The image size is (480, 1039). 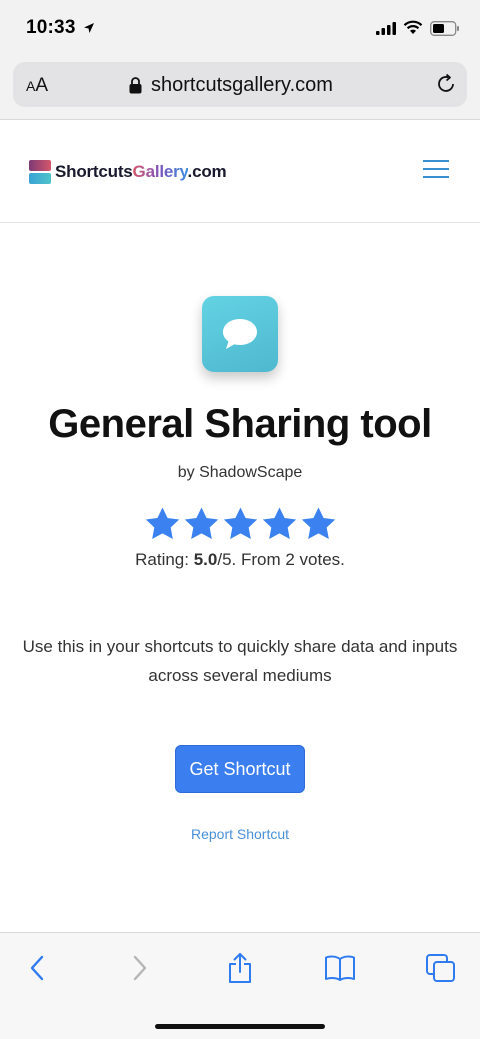 I want to click on signal-icon, so click(x=386, y=31).